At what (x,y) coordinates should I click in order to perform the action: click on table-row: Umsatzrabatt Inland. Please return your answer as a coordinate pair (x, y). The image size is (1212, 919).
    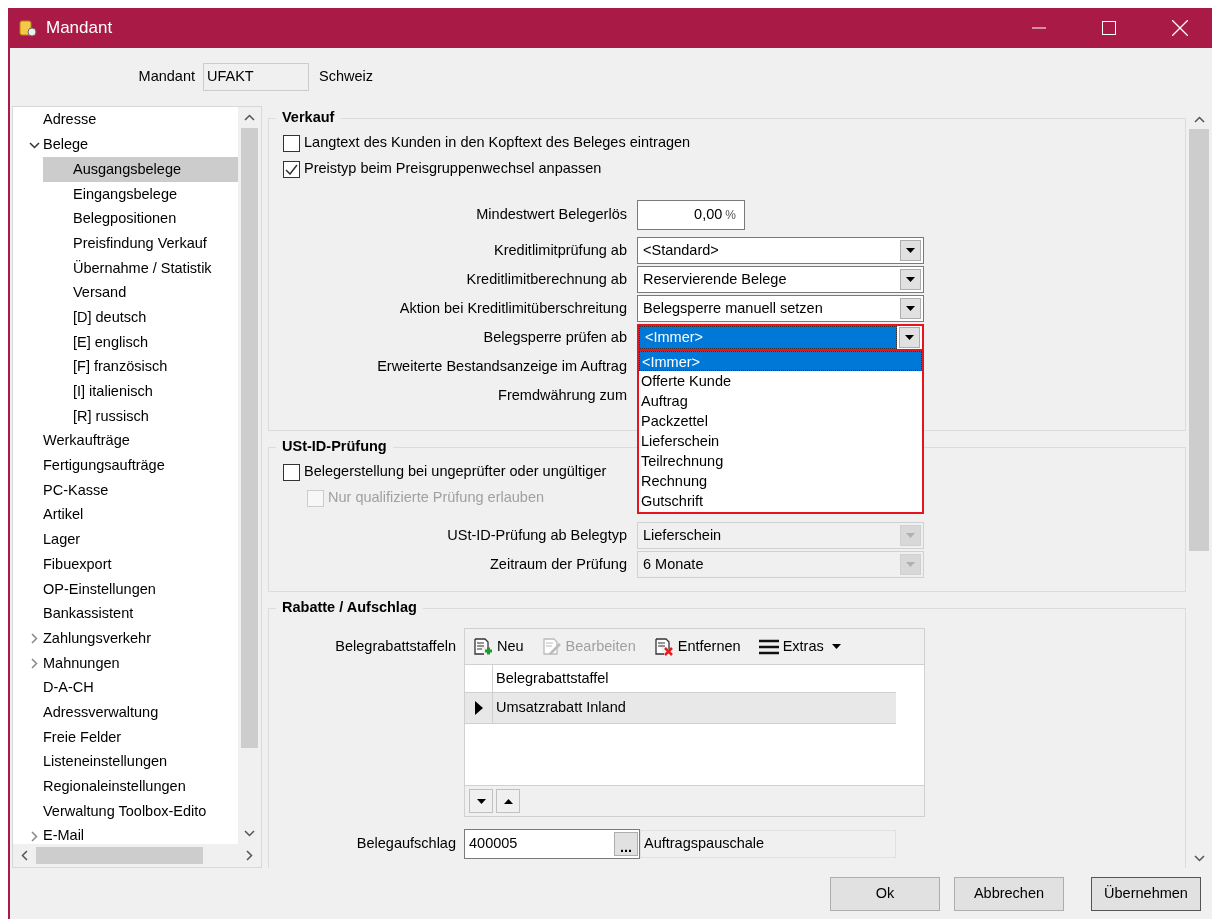
    Looking at the image, I should click on (680, 708).